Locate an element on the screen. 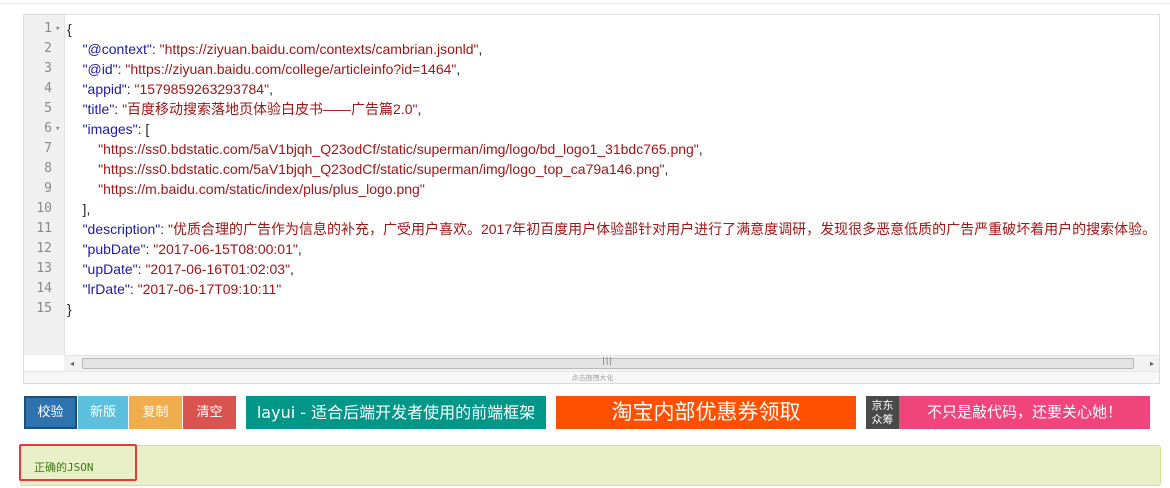 Image resolution: width=1170 pixels, height=488 pixels. scroll-thumb: ||| is located at coordinates (608, 362).